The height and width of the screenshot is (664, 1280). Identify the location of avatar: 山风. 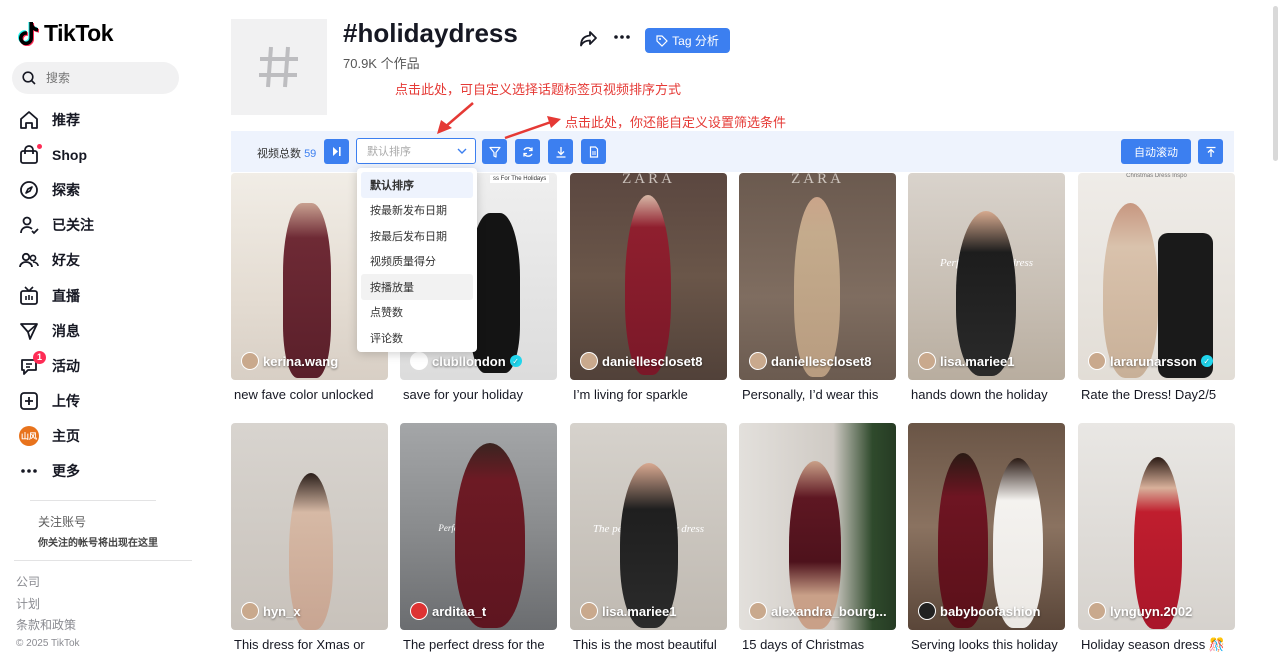
(29, 436).